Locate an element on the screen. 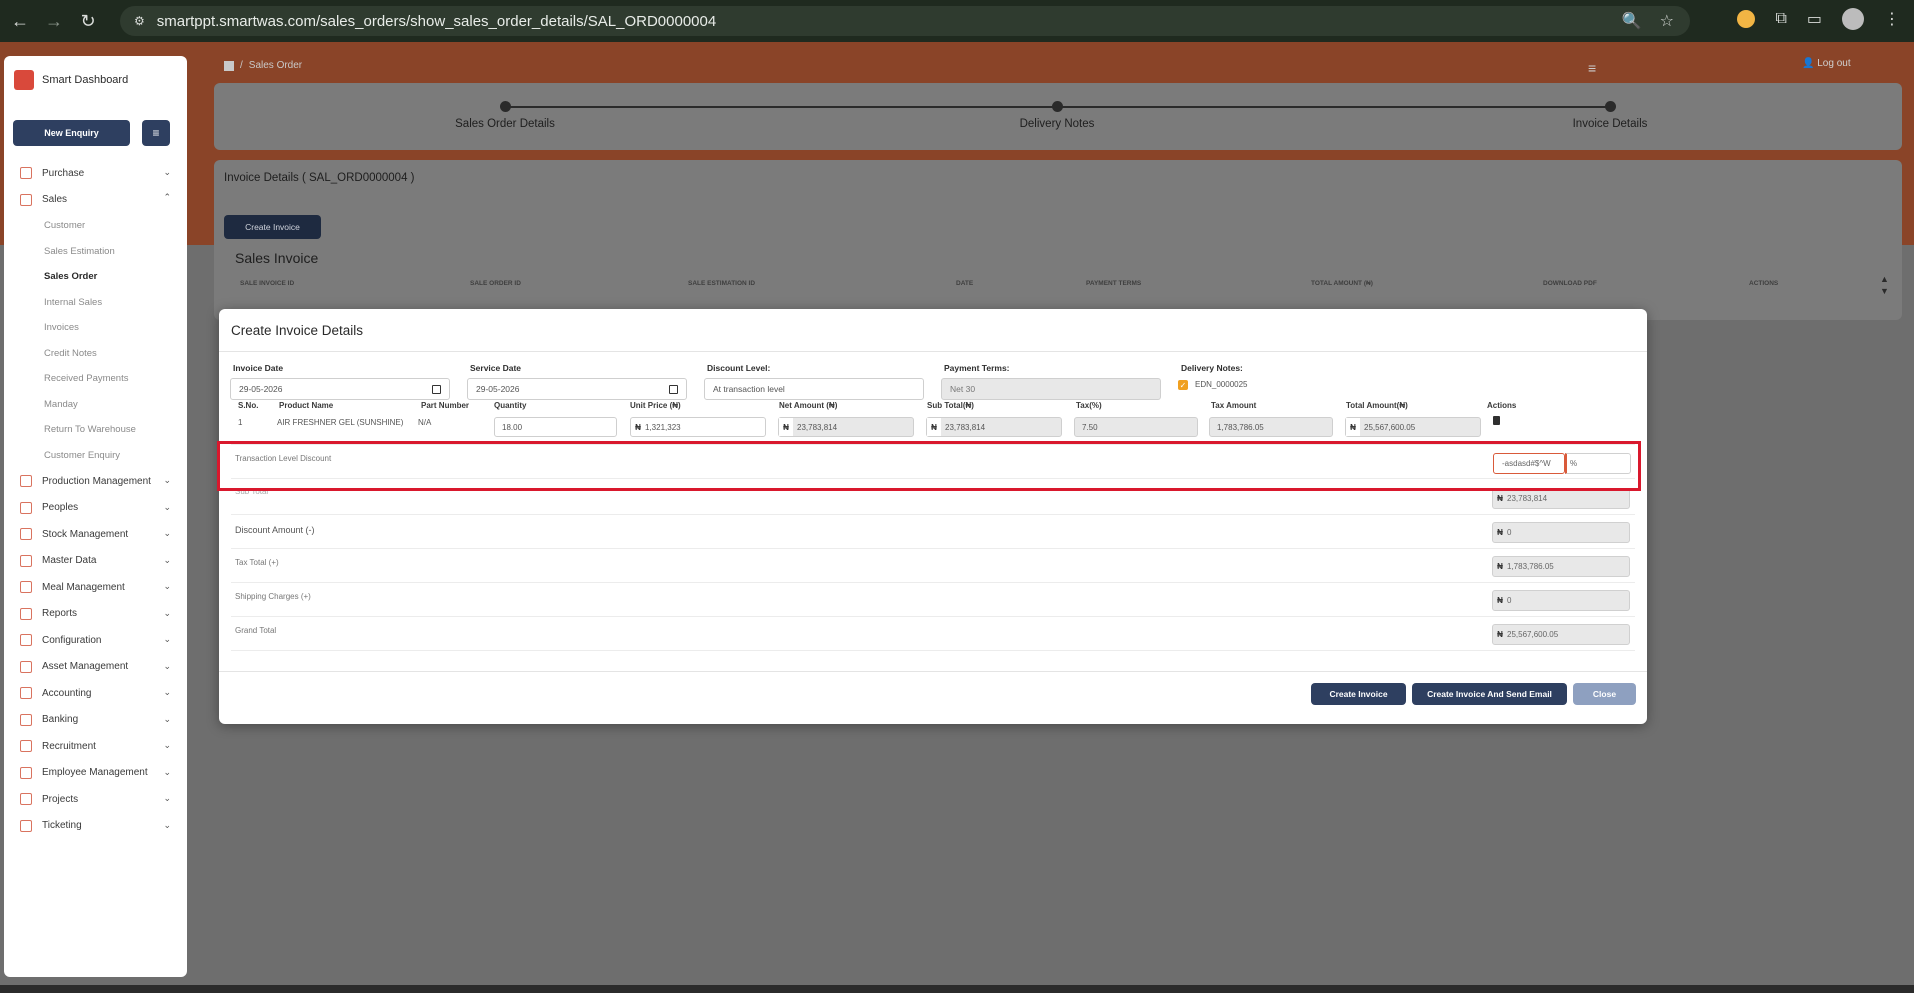  sidebar-item-projects: Projects ⌄ is located at coordinates (95, 799).